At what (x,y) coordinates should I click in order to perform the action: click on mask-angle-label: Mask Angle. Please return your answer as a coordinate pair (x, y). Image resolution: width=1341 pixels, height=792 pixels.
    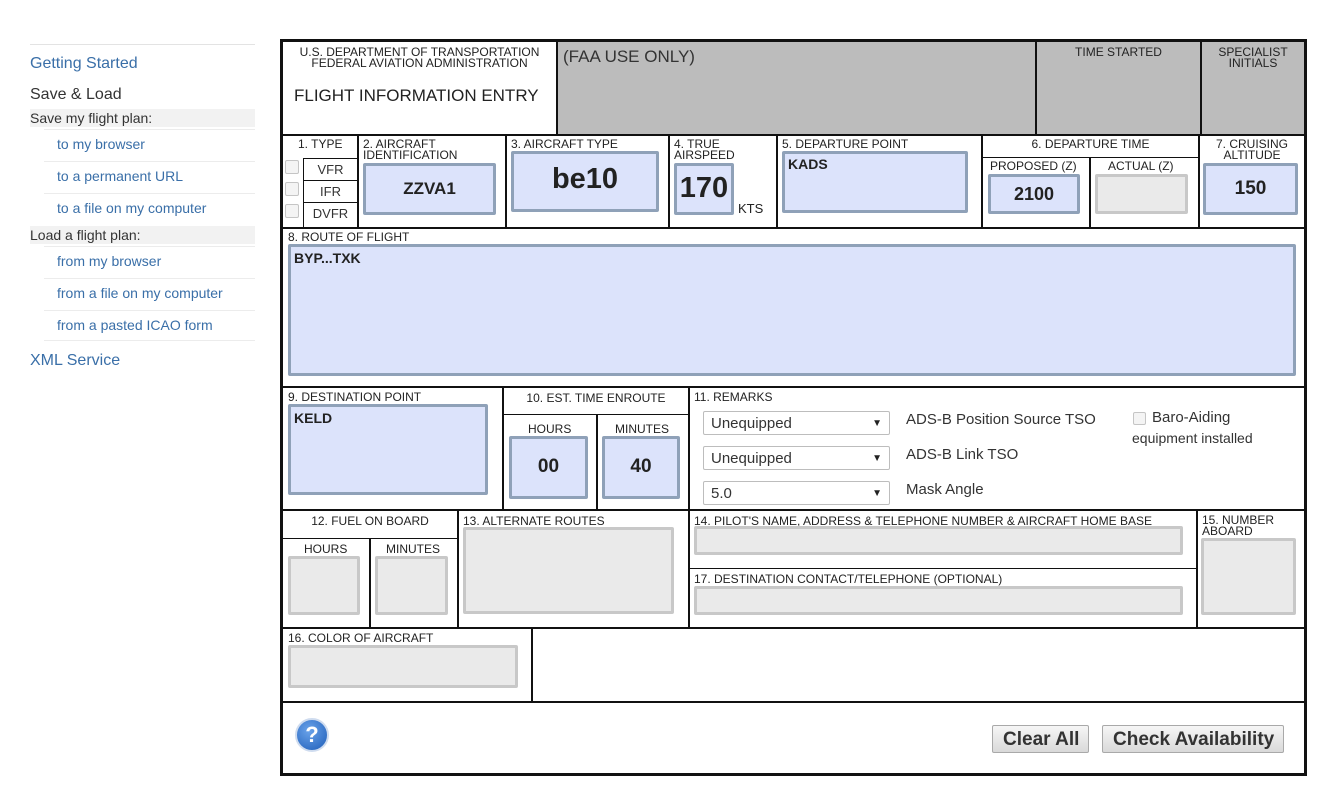
    Looking at the image, I should click on (945, 489).